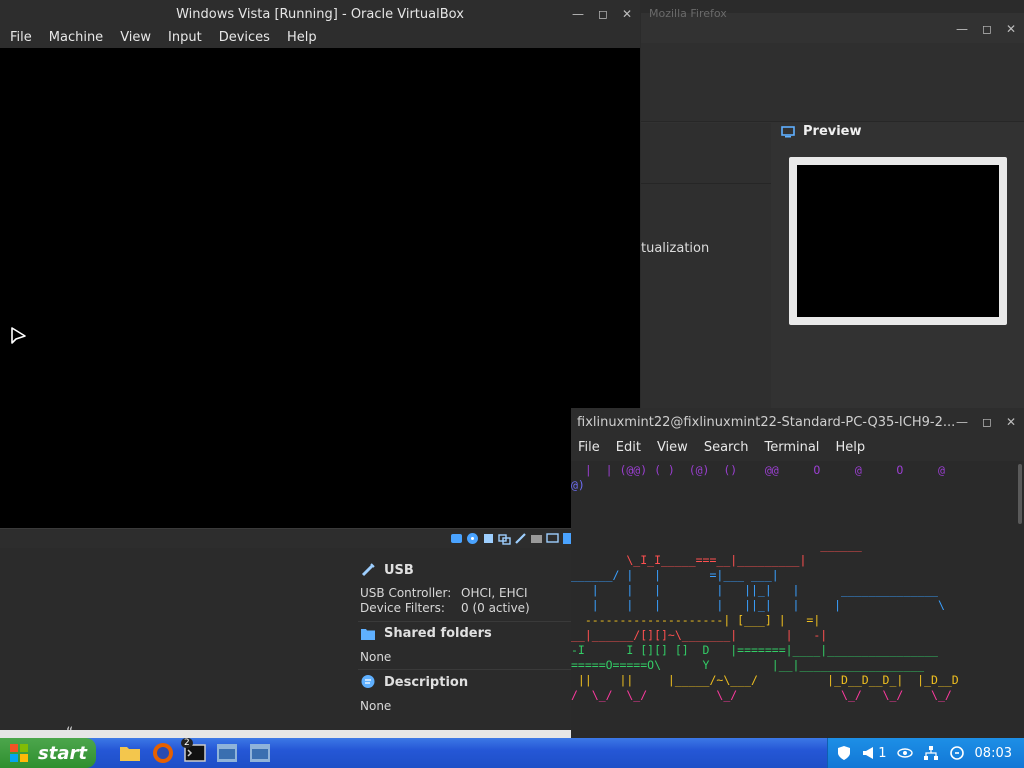 This screenshot has width=1024, height=768. I want to click on terminal-window-controls: — ◻ ✕, so click(986, 422).